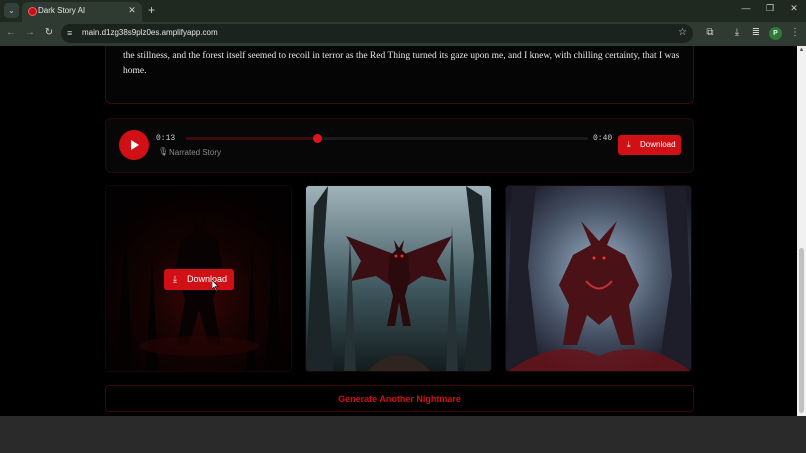 Image resolution: width=806 pixels, height=453 pixels. What do you see at coordinates (682, 32) in the screenshot?
I see `bookmark-star-icon: ☆` at bounding box center [682, 32].